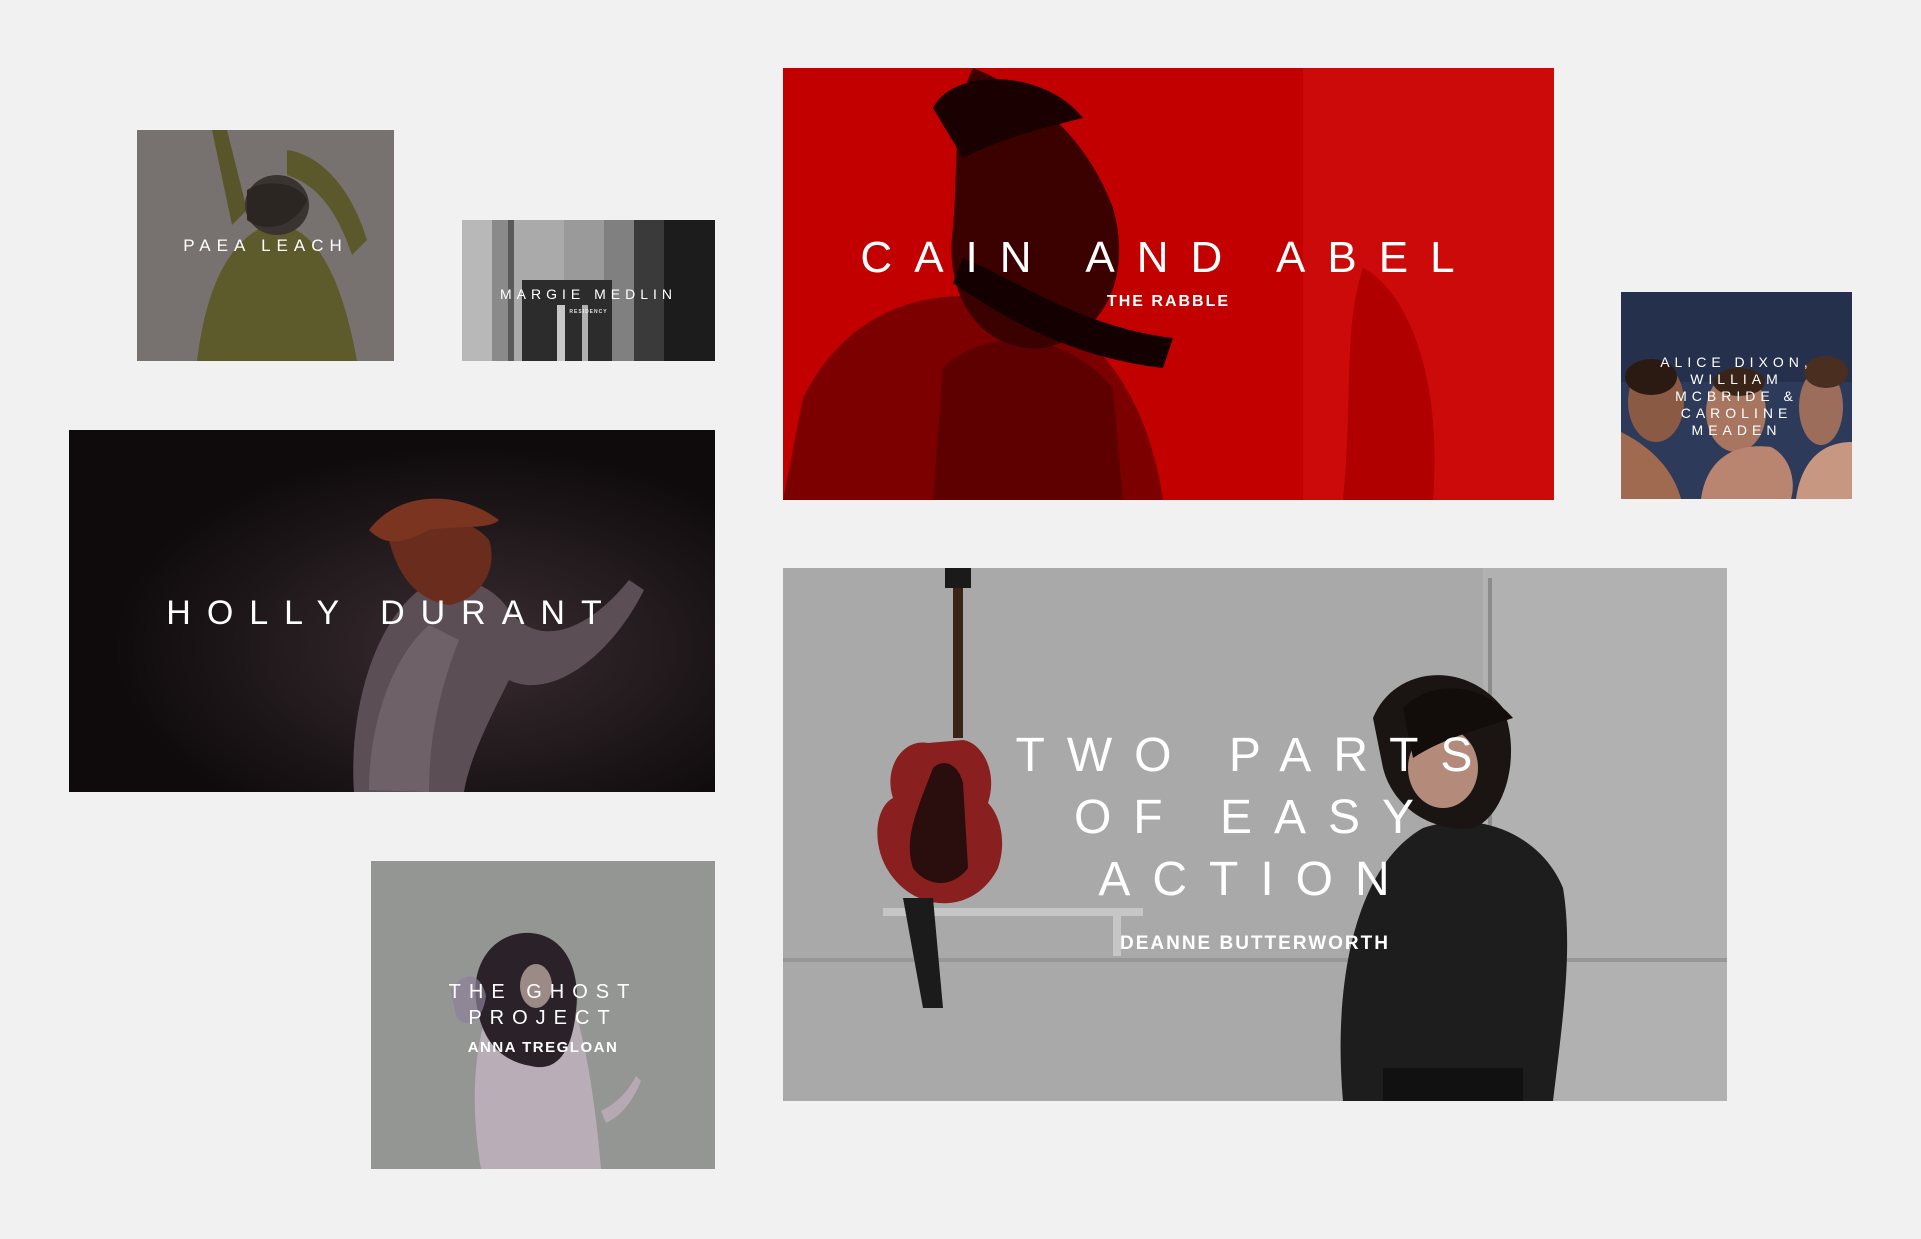 The width and height of the screenshot is (1921, 1239). I want to click on project-title: MARGIE MEDLIN, so click(588, 294).